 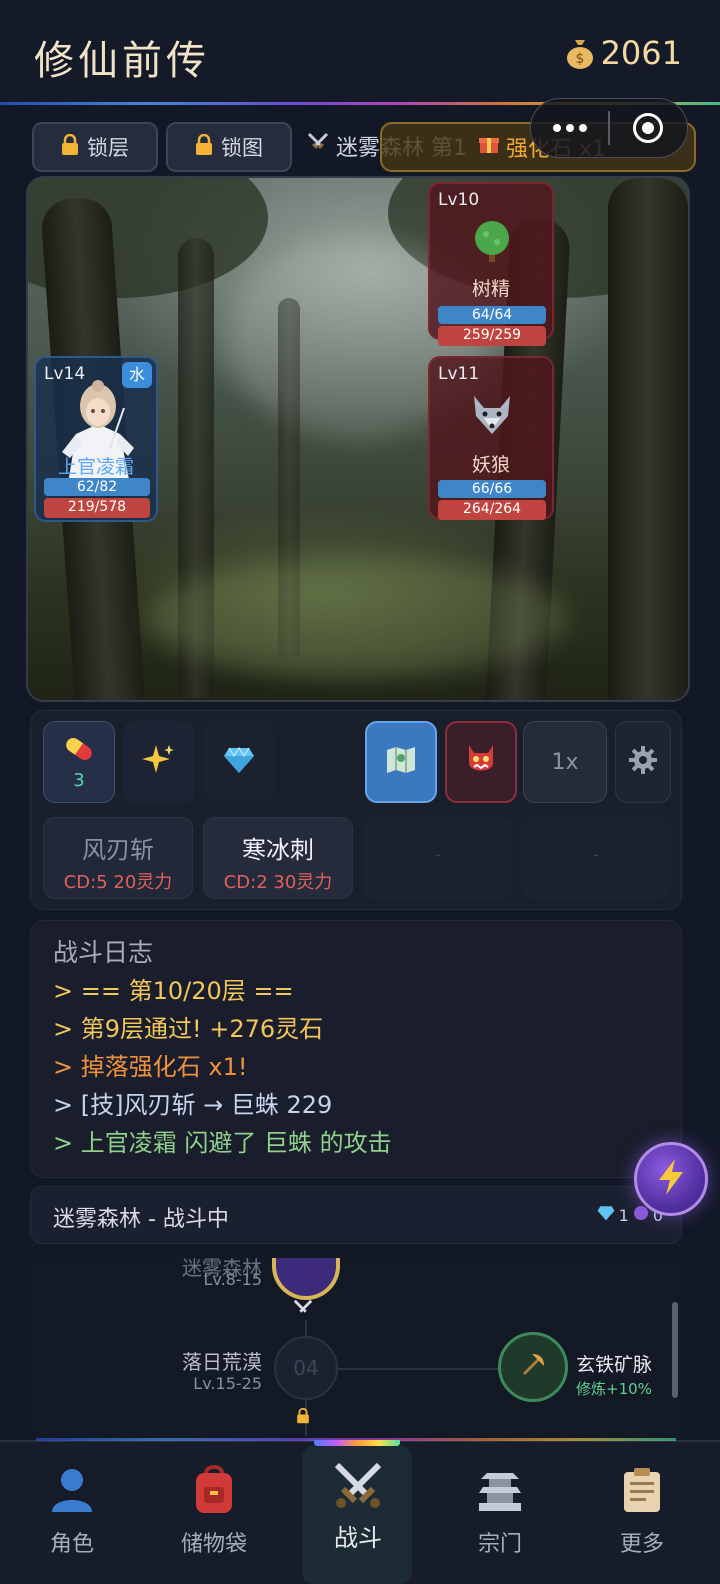 What do you see at coordinates (565, 762) in the screenshot?
I see `speed-button: 1x` at bounding box center [565, 762].